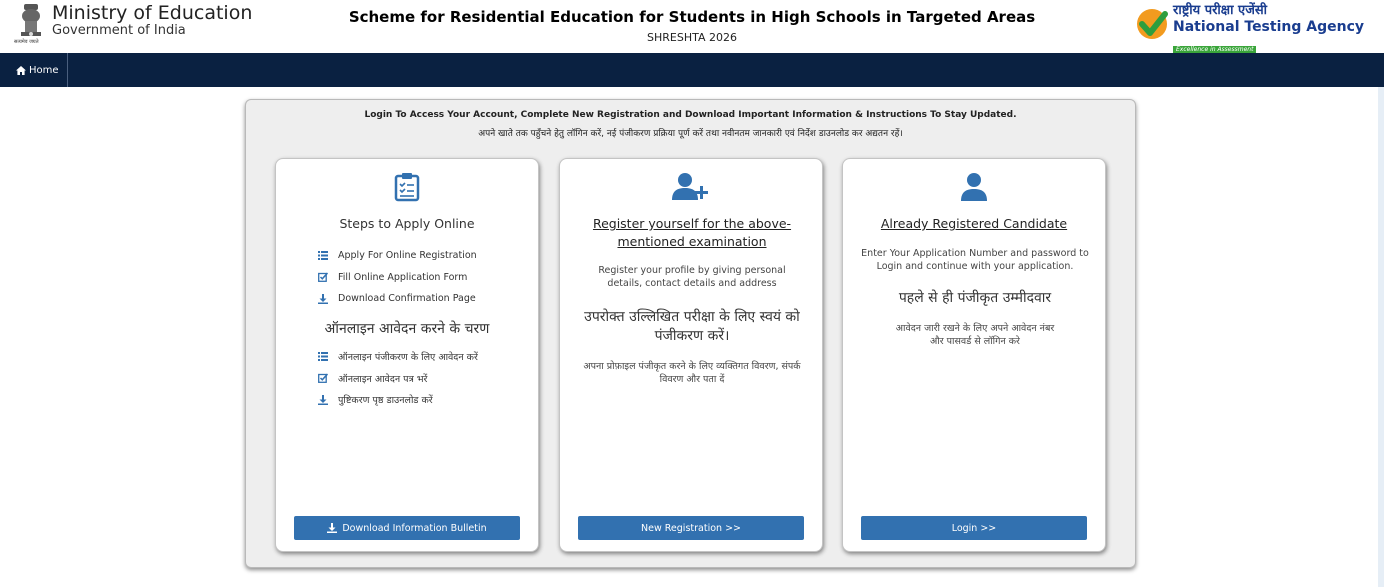 This screenshot has width=1384, height=587. I want to click on login-card-title-hi: पहले से ही पंजीकृत उम्मीदवार, so click(975, 298).